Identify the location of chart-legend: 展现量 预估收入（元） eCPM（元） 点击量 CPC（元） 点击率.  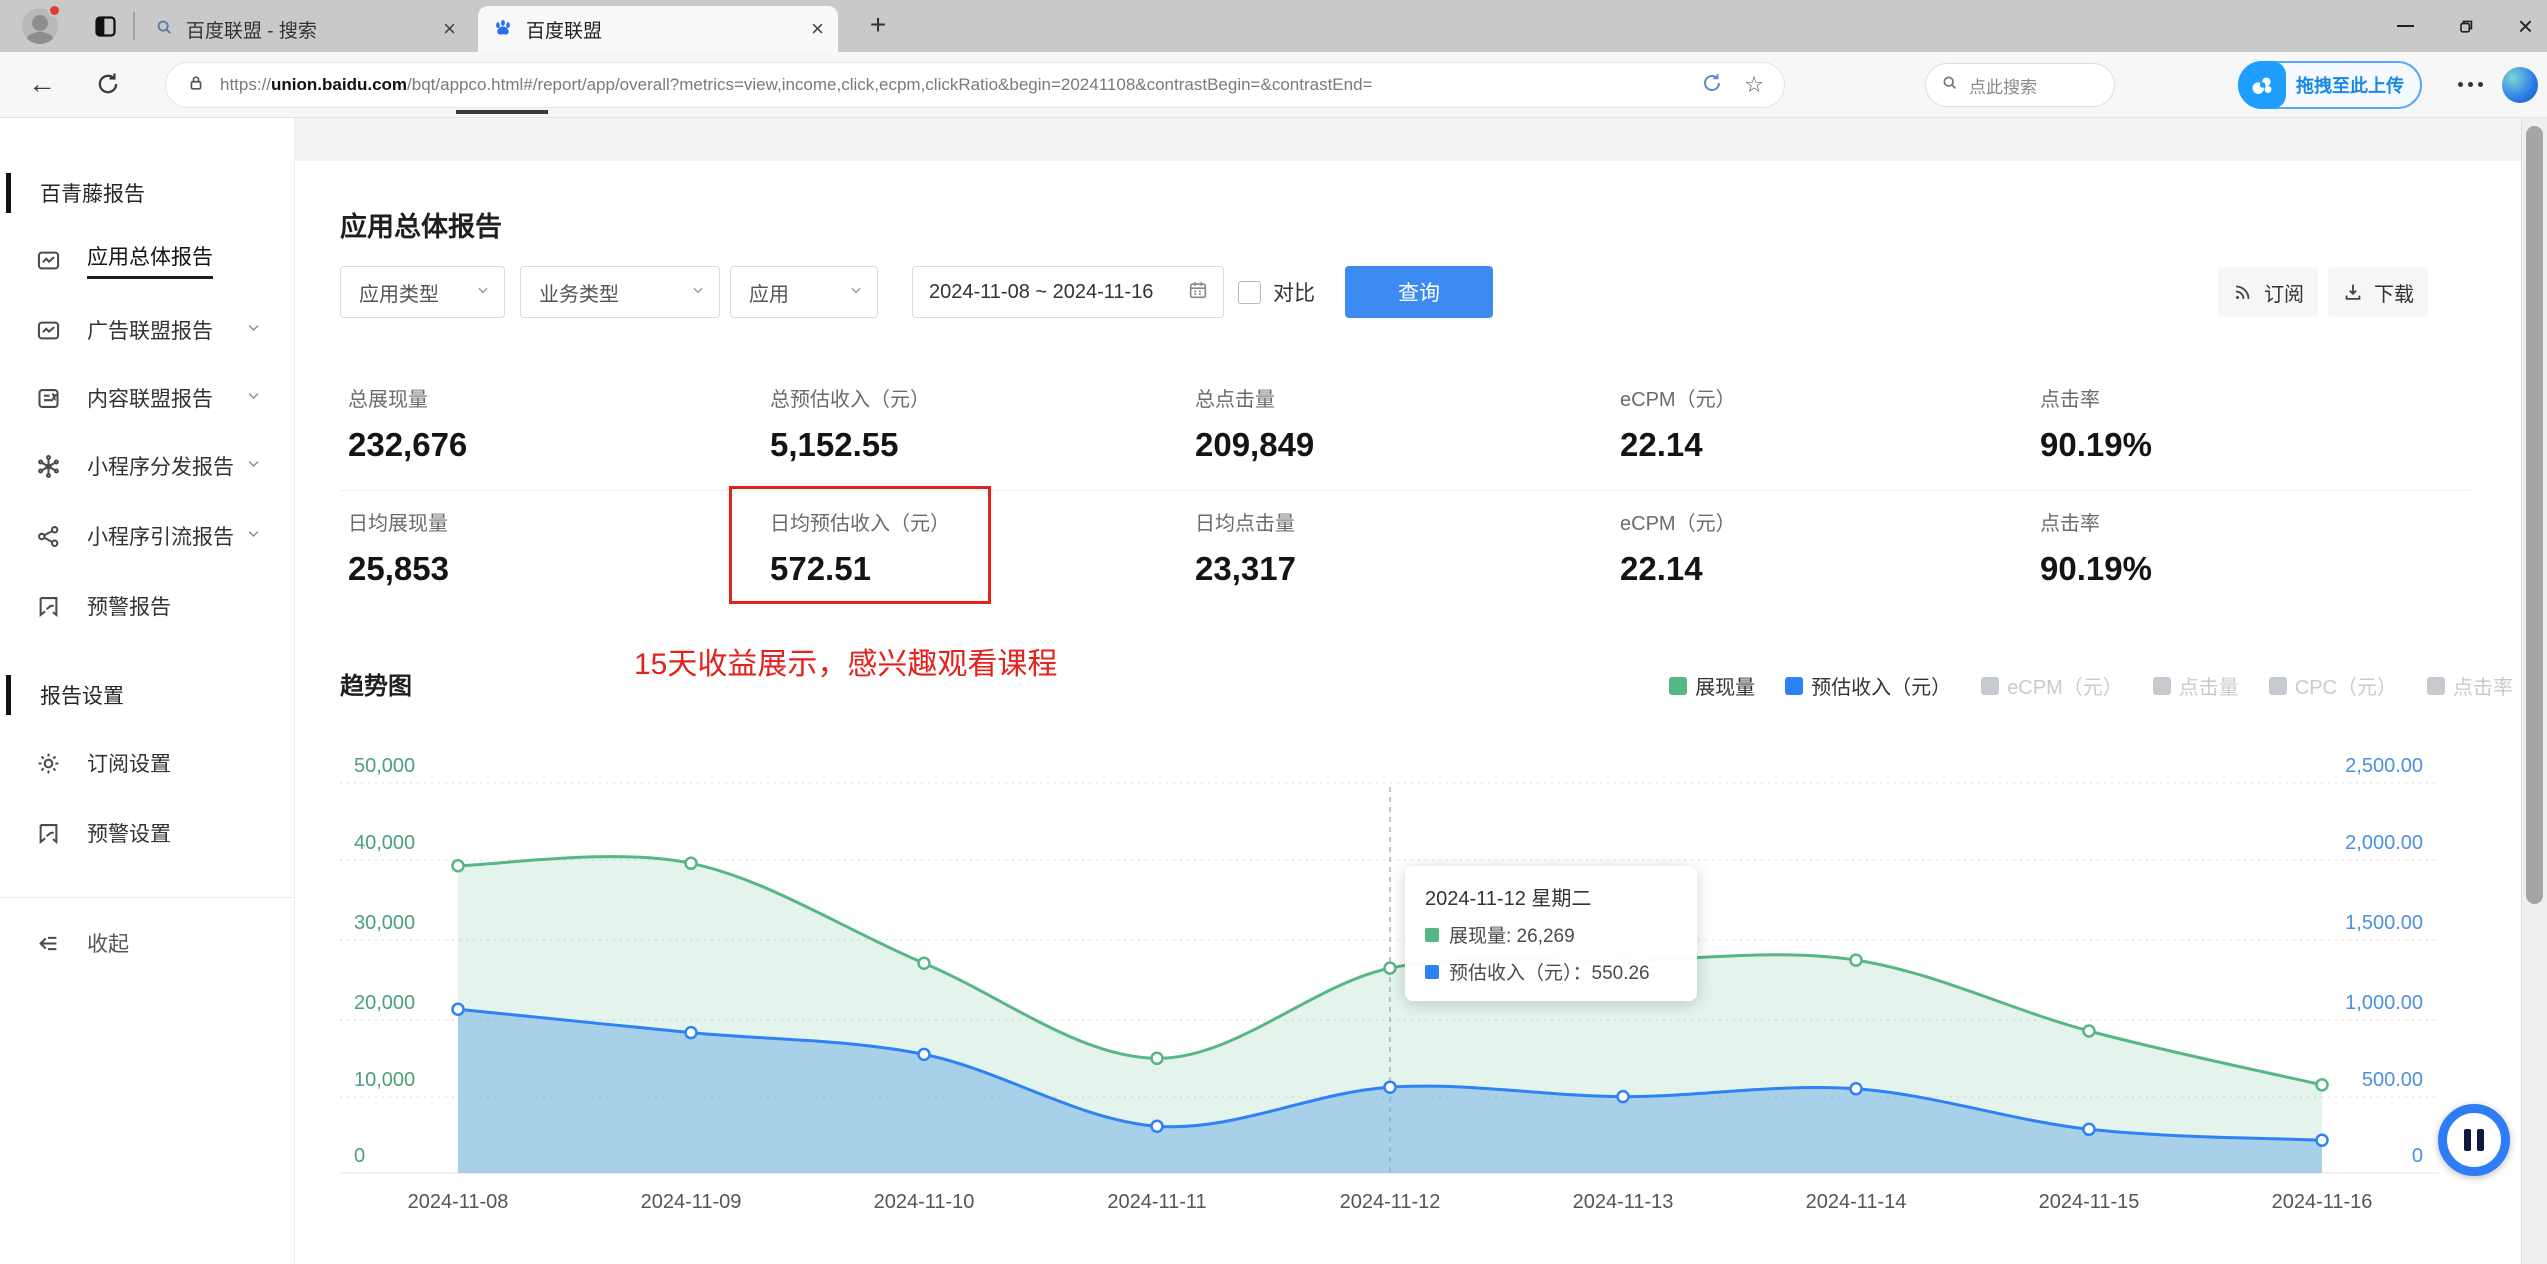
(2076, 685).